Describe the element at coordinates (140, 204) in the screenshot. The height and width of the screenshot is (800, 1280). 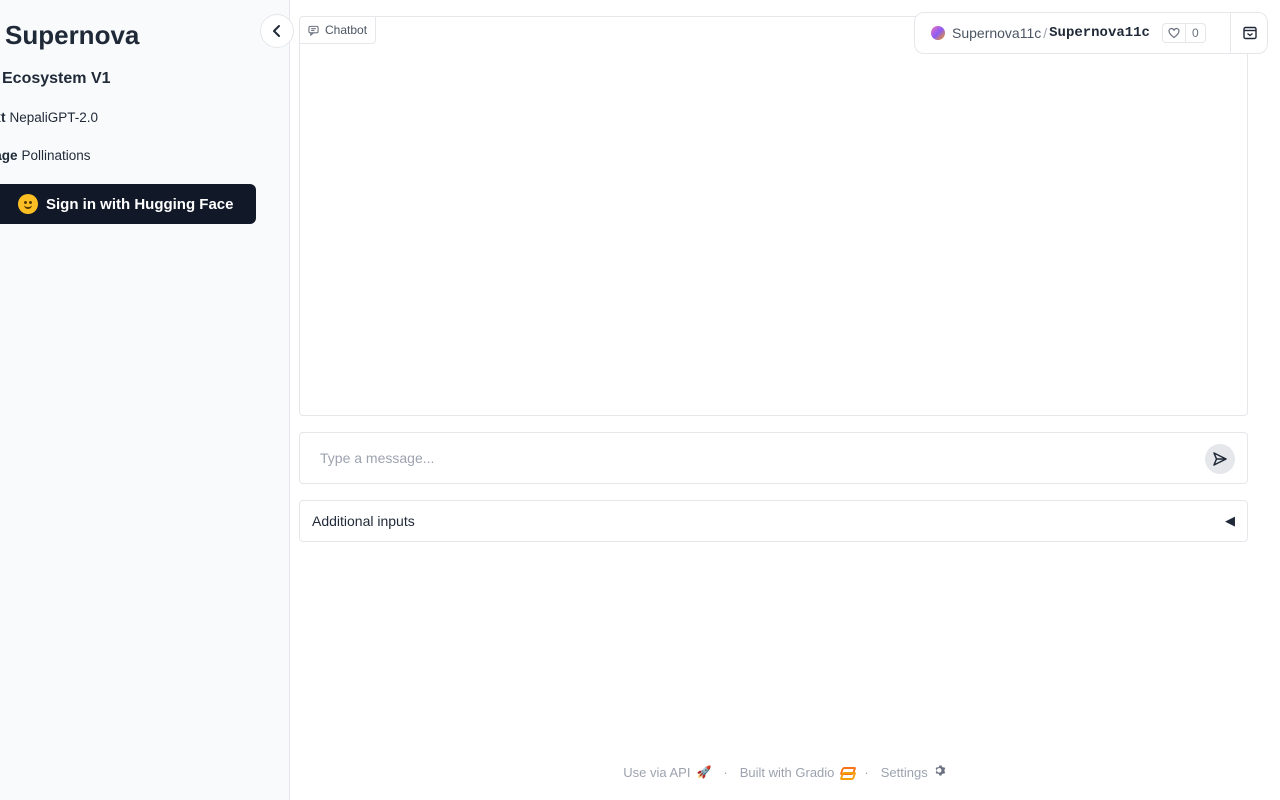
I see `sign-in-label: Sign in with Hugging Face` at that location.